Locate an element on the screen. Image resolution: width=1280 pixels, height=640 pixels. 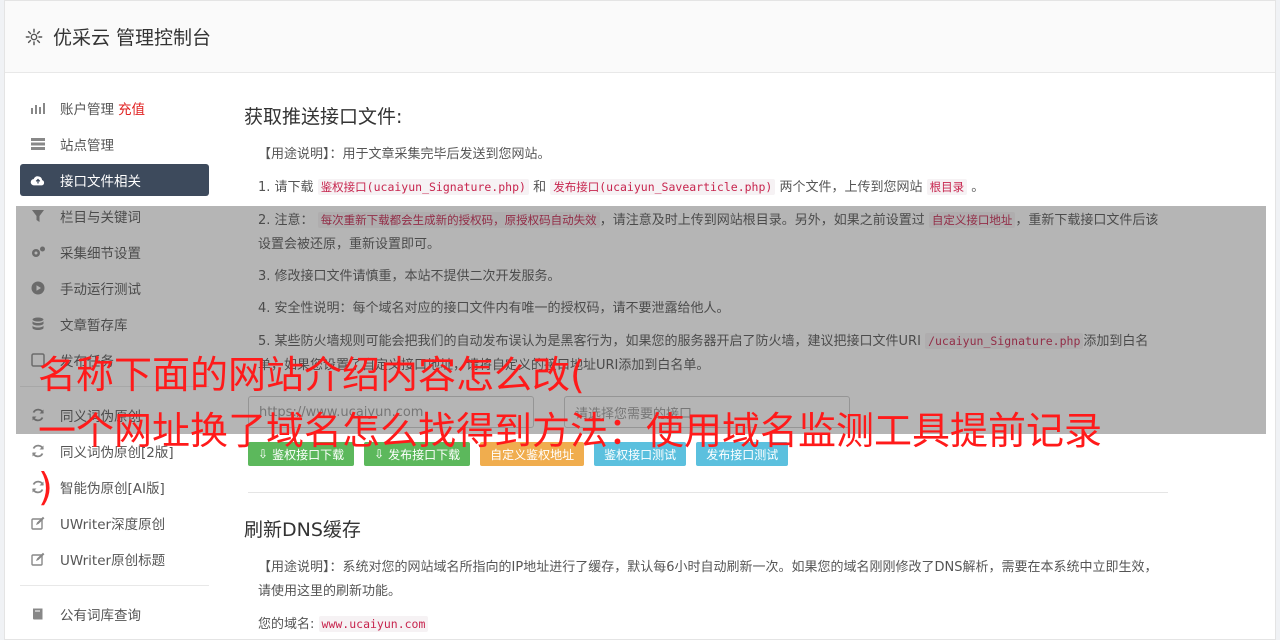
domain-label: 您的域名: is located at coordinates (286, 624).